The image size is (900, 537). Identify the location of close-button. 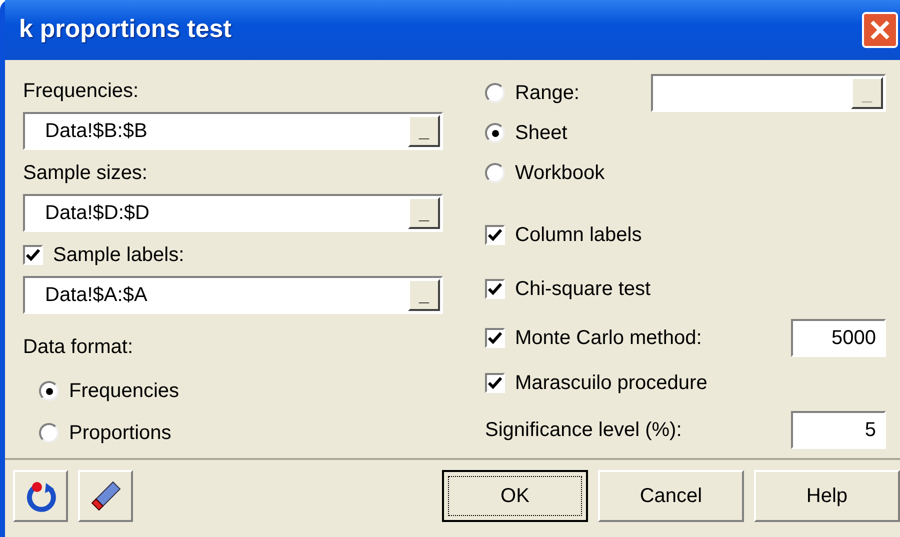
(880, 30).